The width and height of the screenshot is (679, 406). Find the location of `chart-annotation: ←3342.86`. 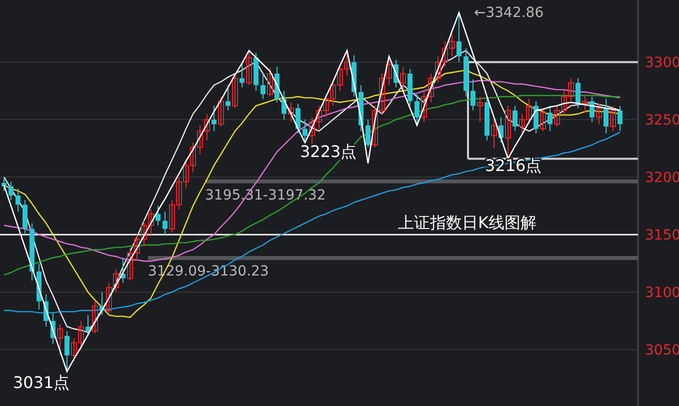

chart-annotation: ←3342.86 is located at coordinates (509, 13).